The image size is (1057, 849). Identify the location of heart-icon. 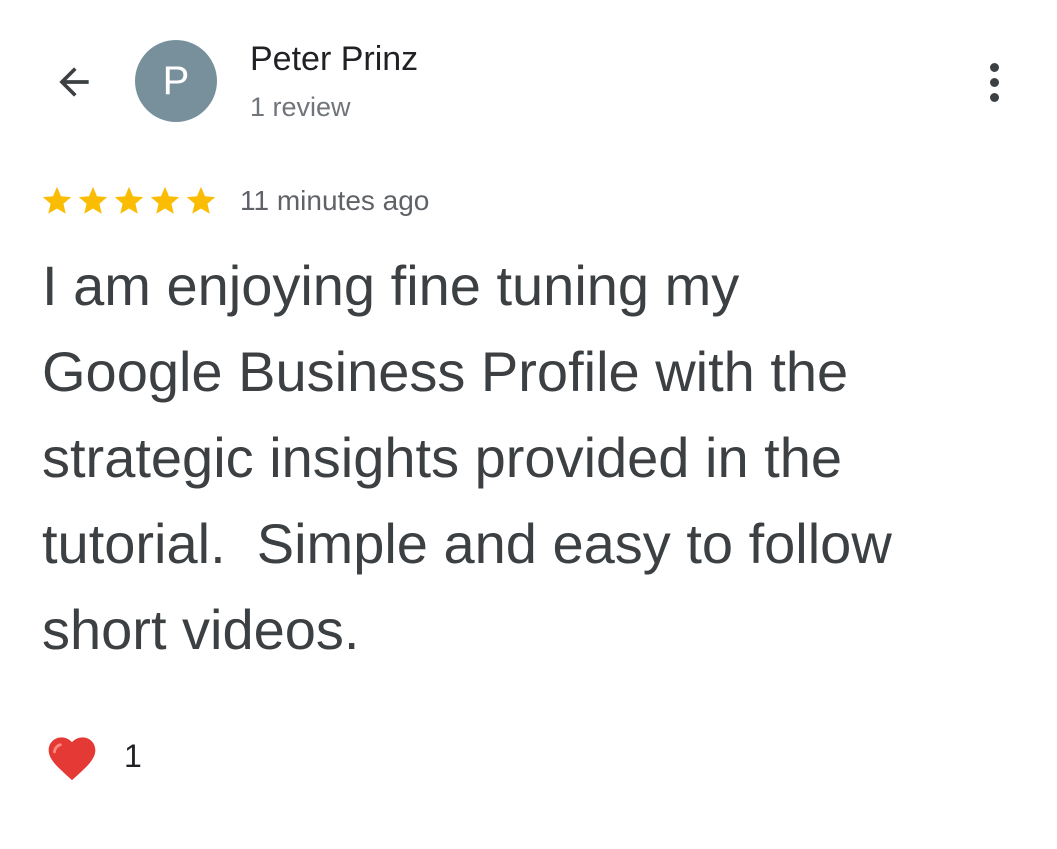
(72, 759).